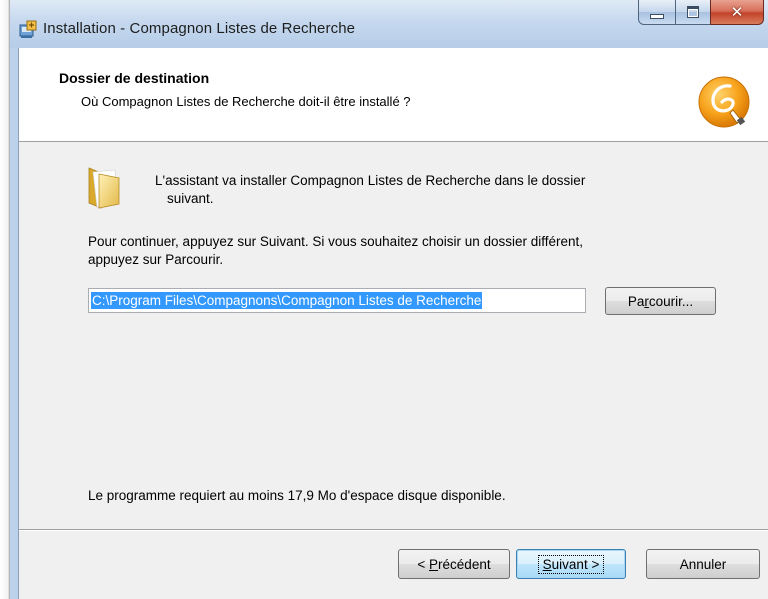 Image resolution: width=768 pixels, height=599 pixels. I want to click on previous-button-label: < Précédent, so click(454, 564).